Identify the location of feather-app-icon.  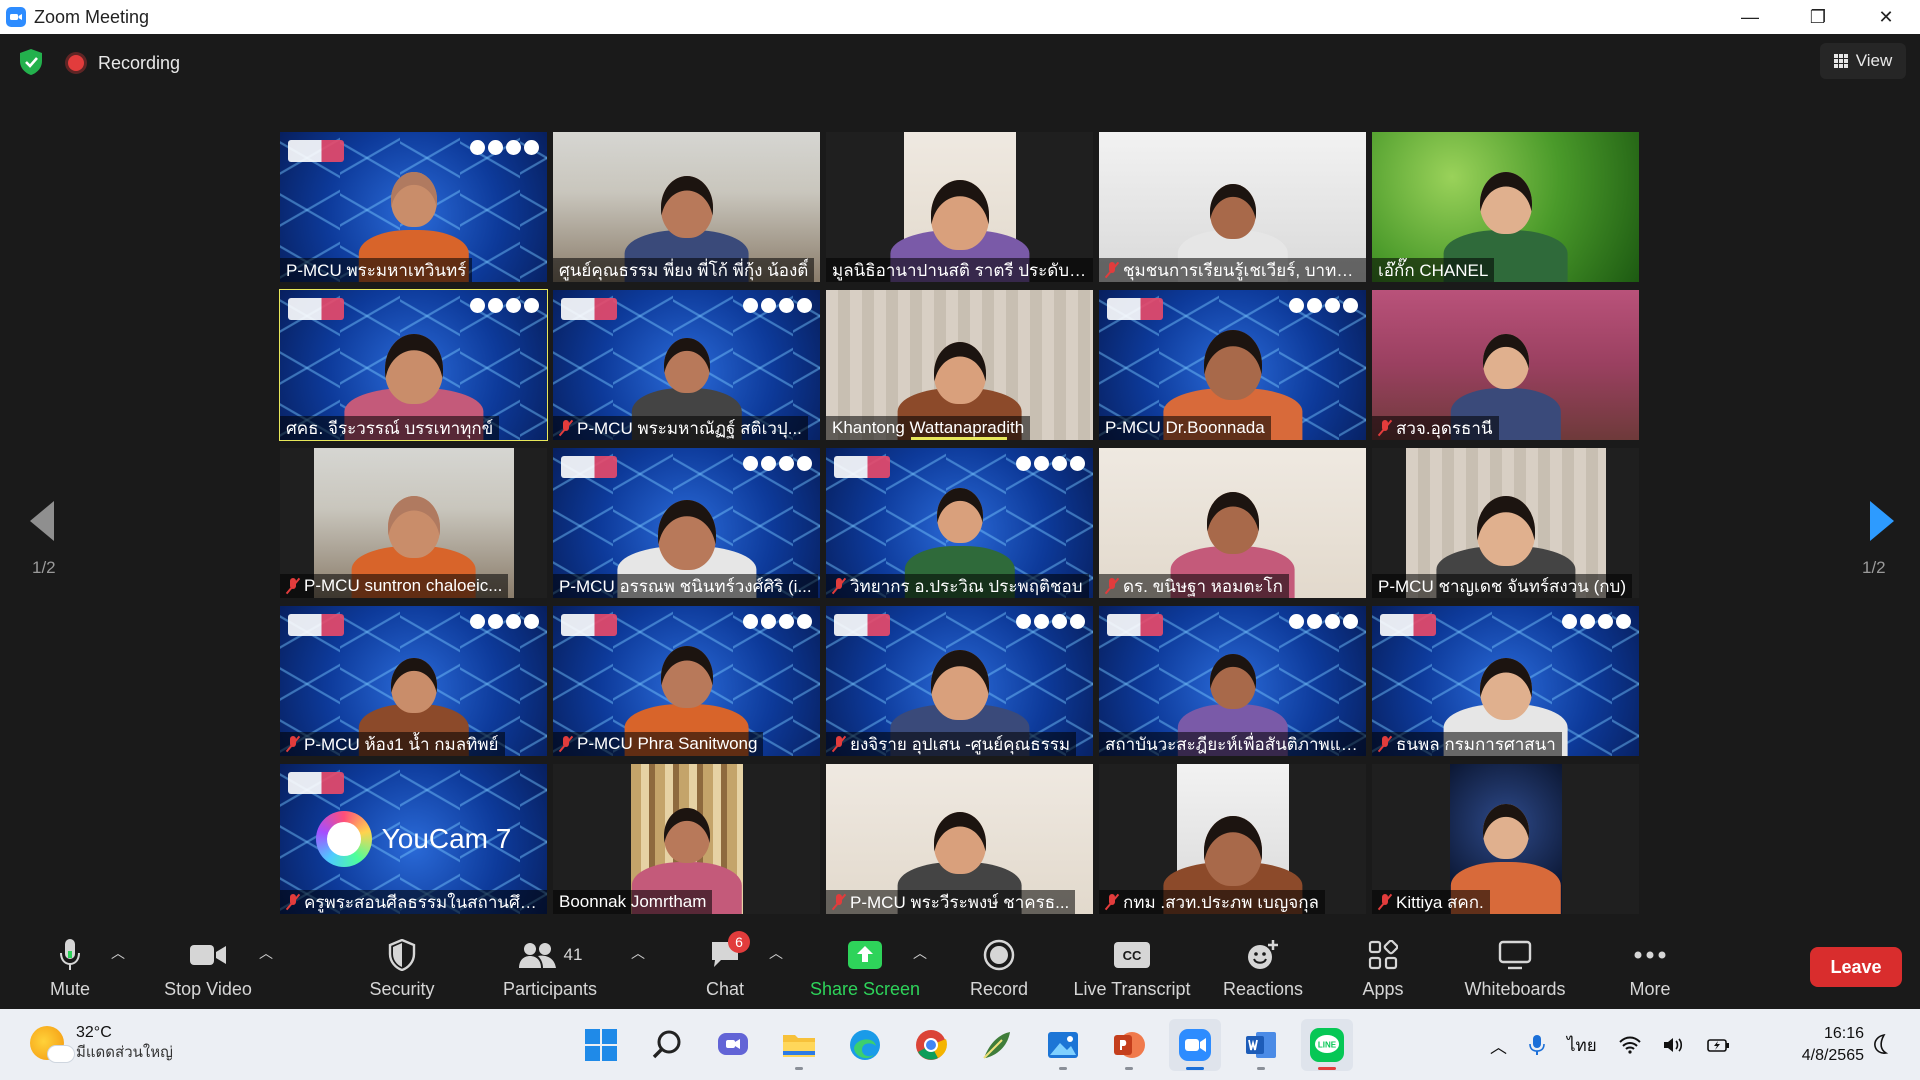
(997, 1045).